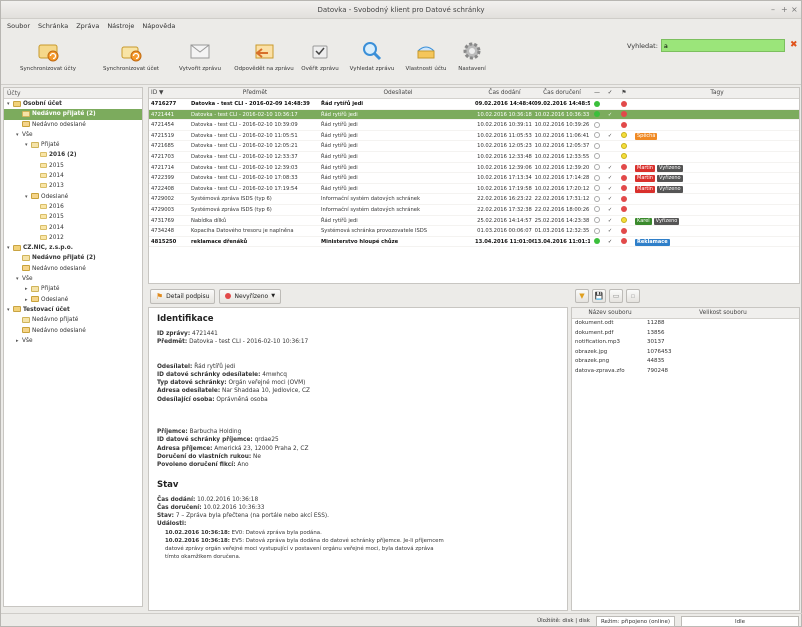 The height and width of the screenshot is (627, 802). What do you see at coordinates (591, 351) in the screenshot?
I see `attachment-name: obrazek.jpg` at bounding box center [591, 351].